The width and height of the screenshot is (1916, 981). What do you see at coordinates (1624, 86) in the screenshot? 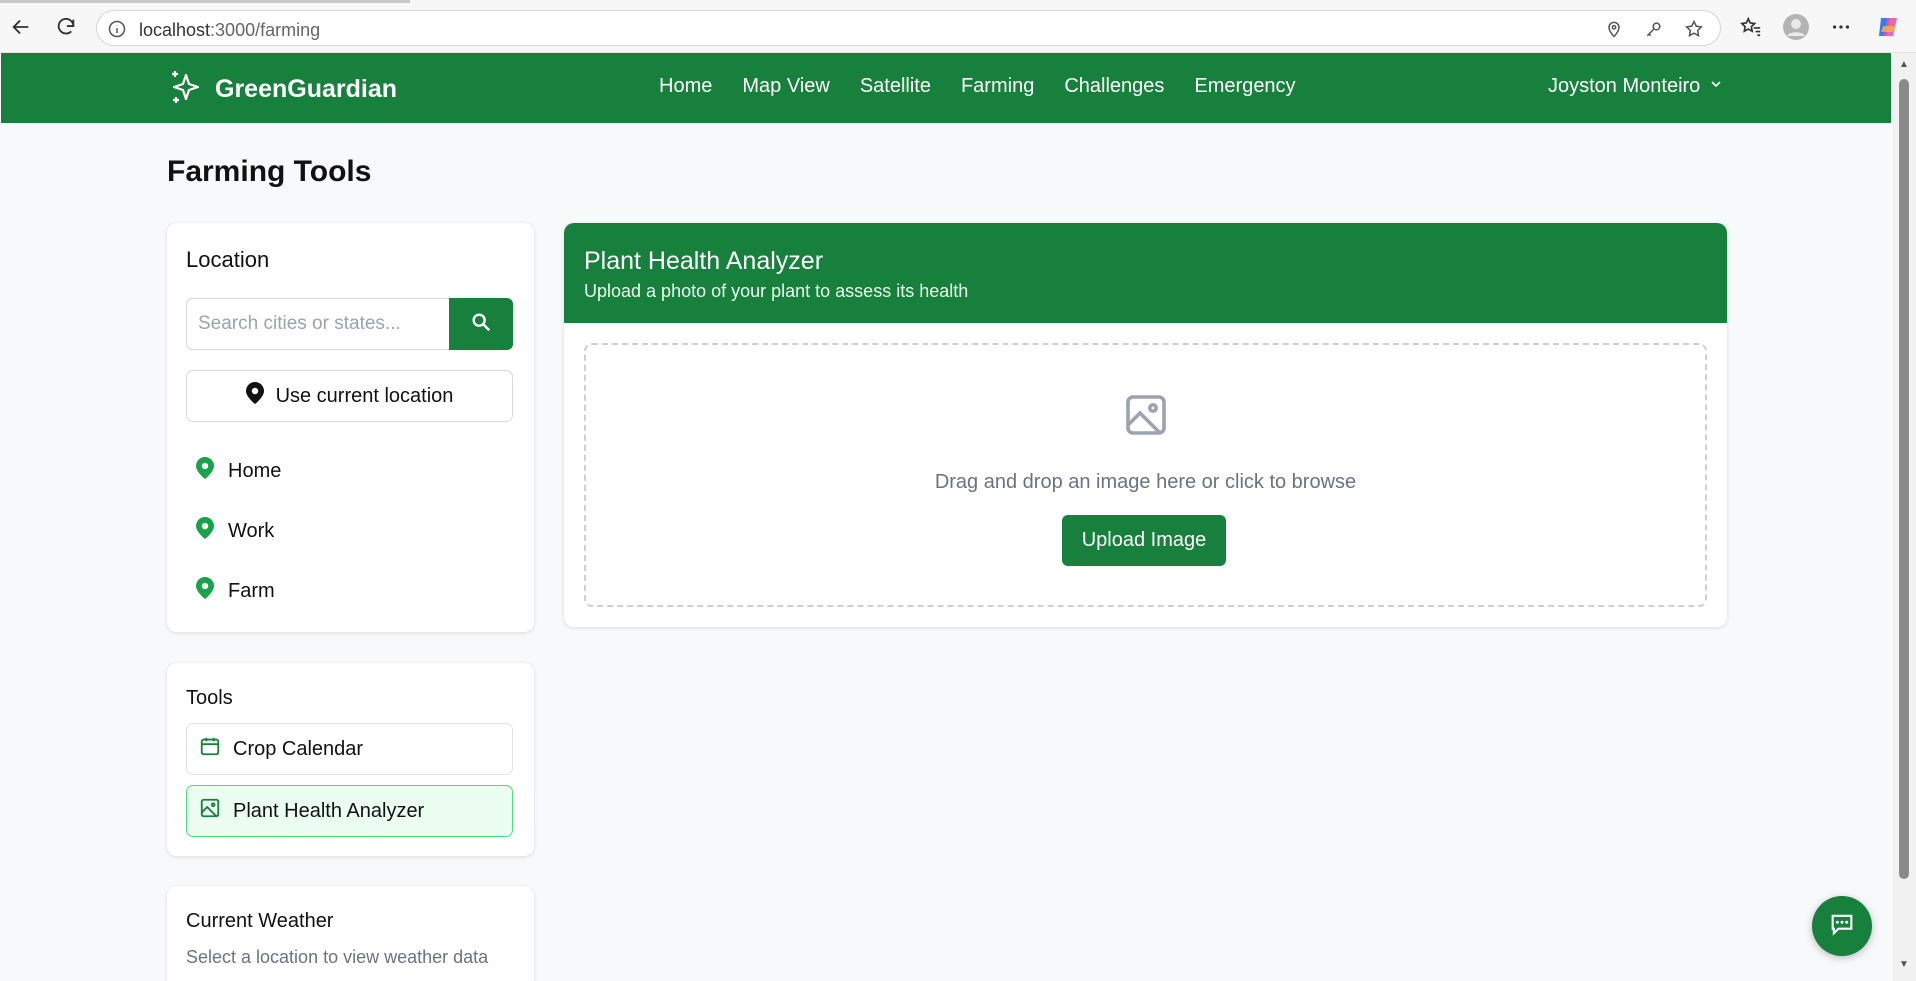
I see `user-name: Joyston Monteiro` at bounding box center [1624, 86].